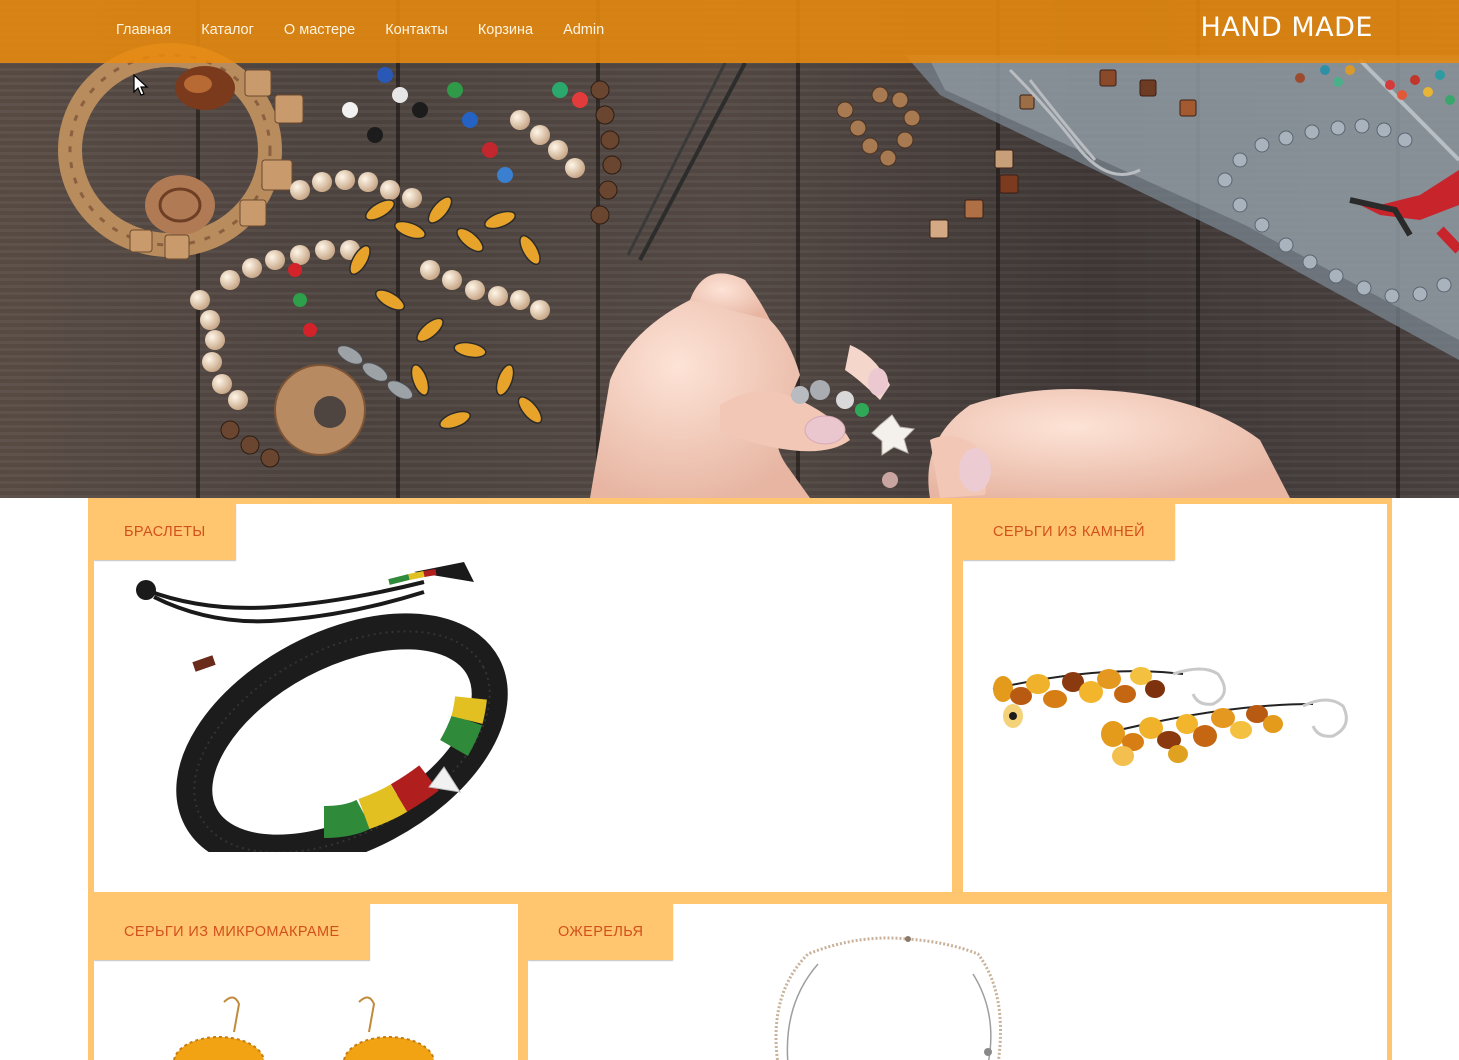 Image resolution: width=1459 pixels, height=1060 pixels. What do you see at coordinates (322, 707) in the screenshot?
I see `bracelet-image` at bounding box center [322, 707].